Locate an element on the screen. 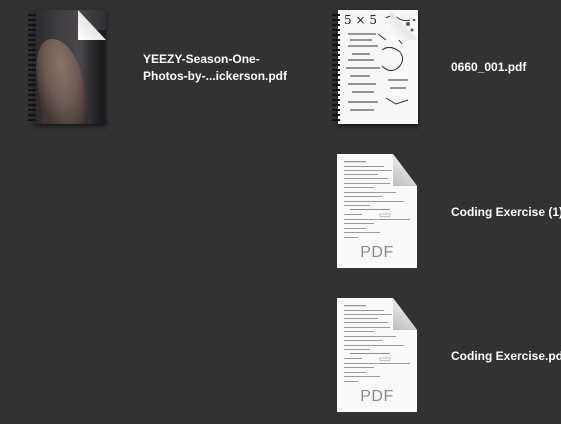  scanned-handwriting-icon: 5 × 5 is located at coordinates (375, 67).